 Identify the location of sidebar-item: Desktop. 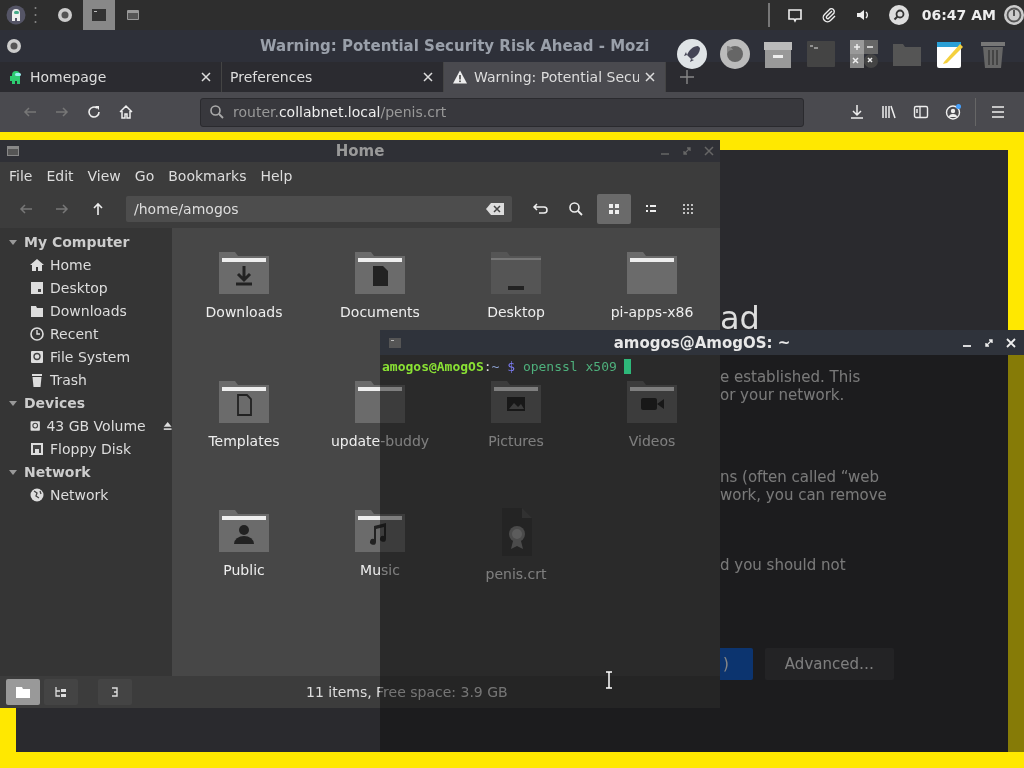
(79, 287).